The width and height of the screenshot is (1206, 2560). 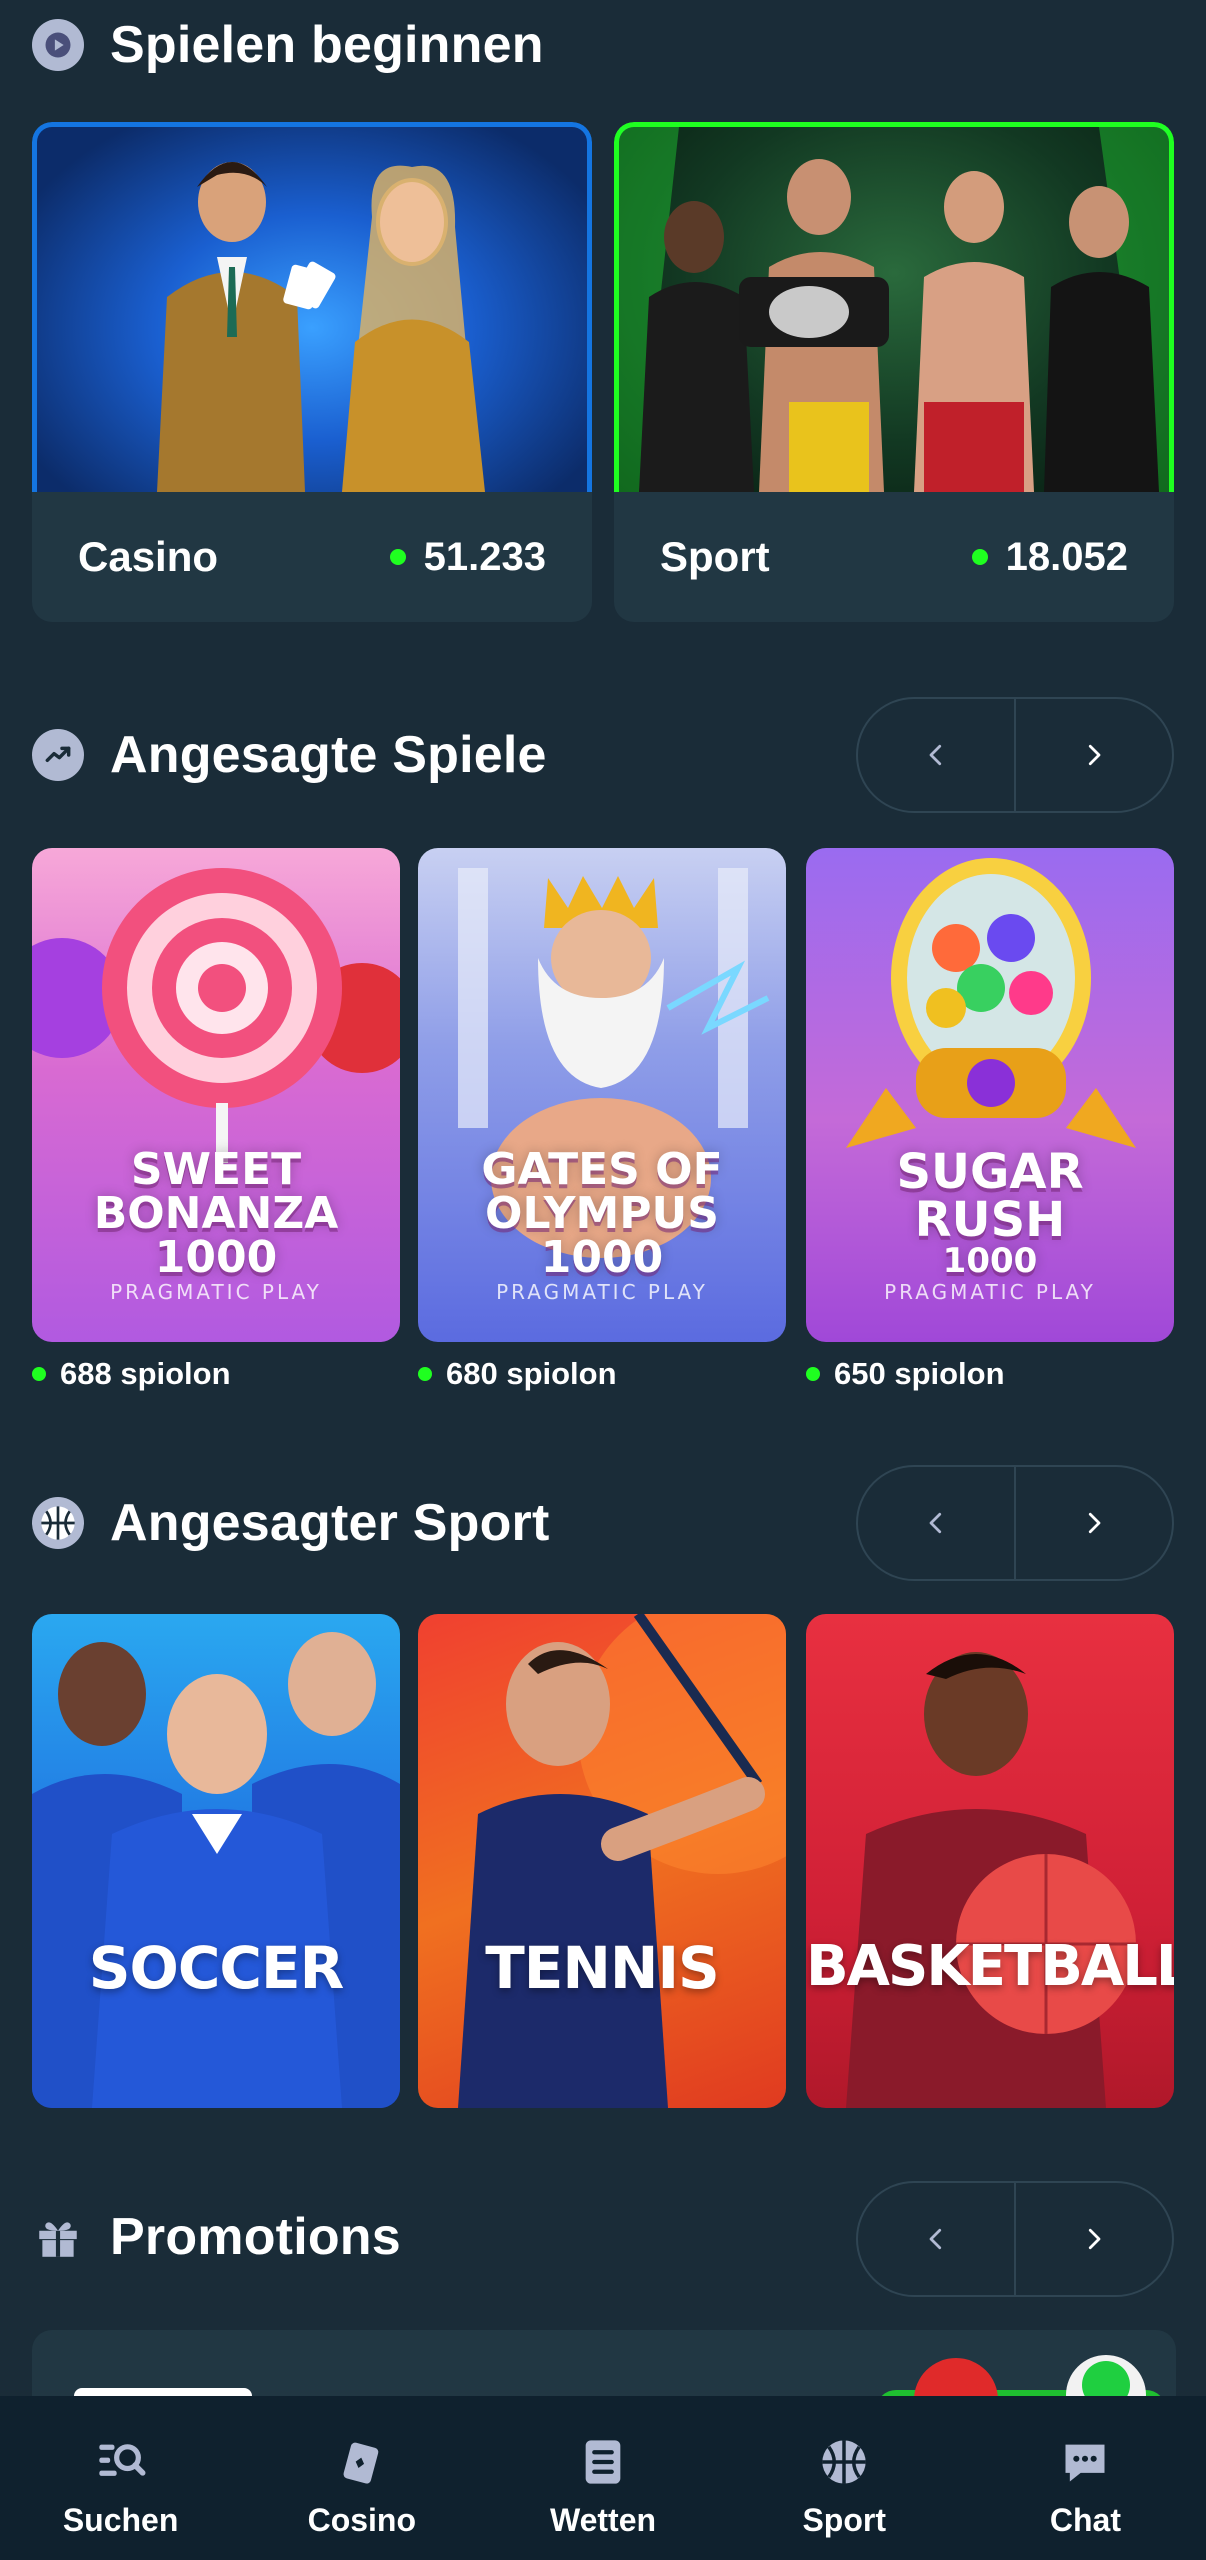 I want to click on casino-online-count: 51.233, so click(x=467, y=557).